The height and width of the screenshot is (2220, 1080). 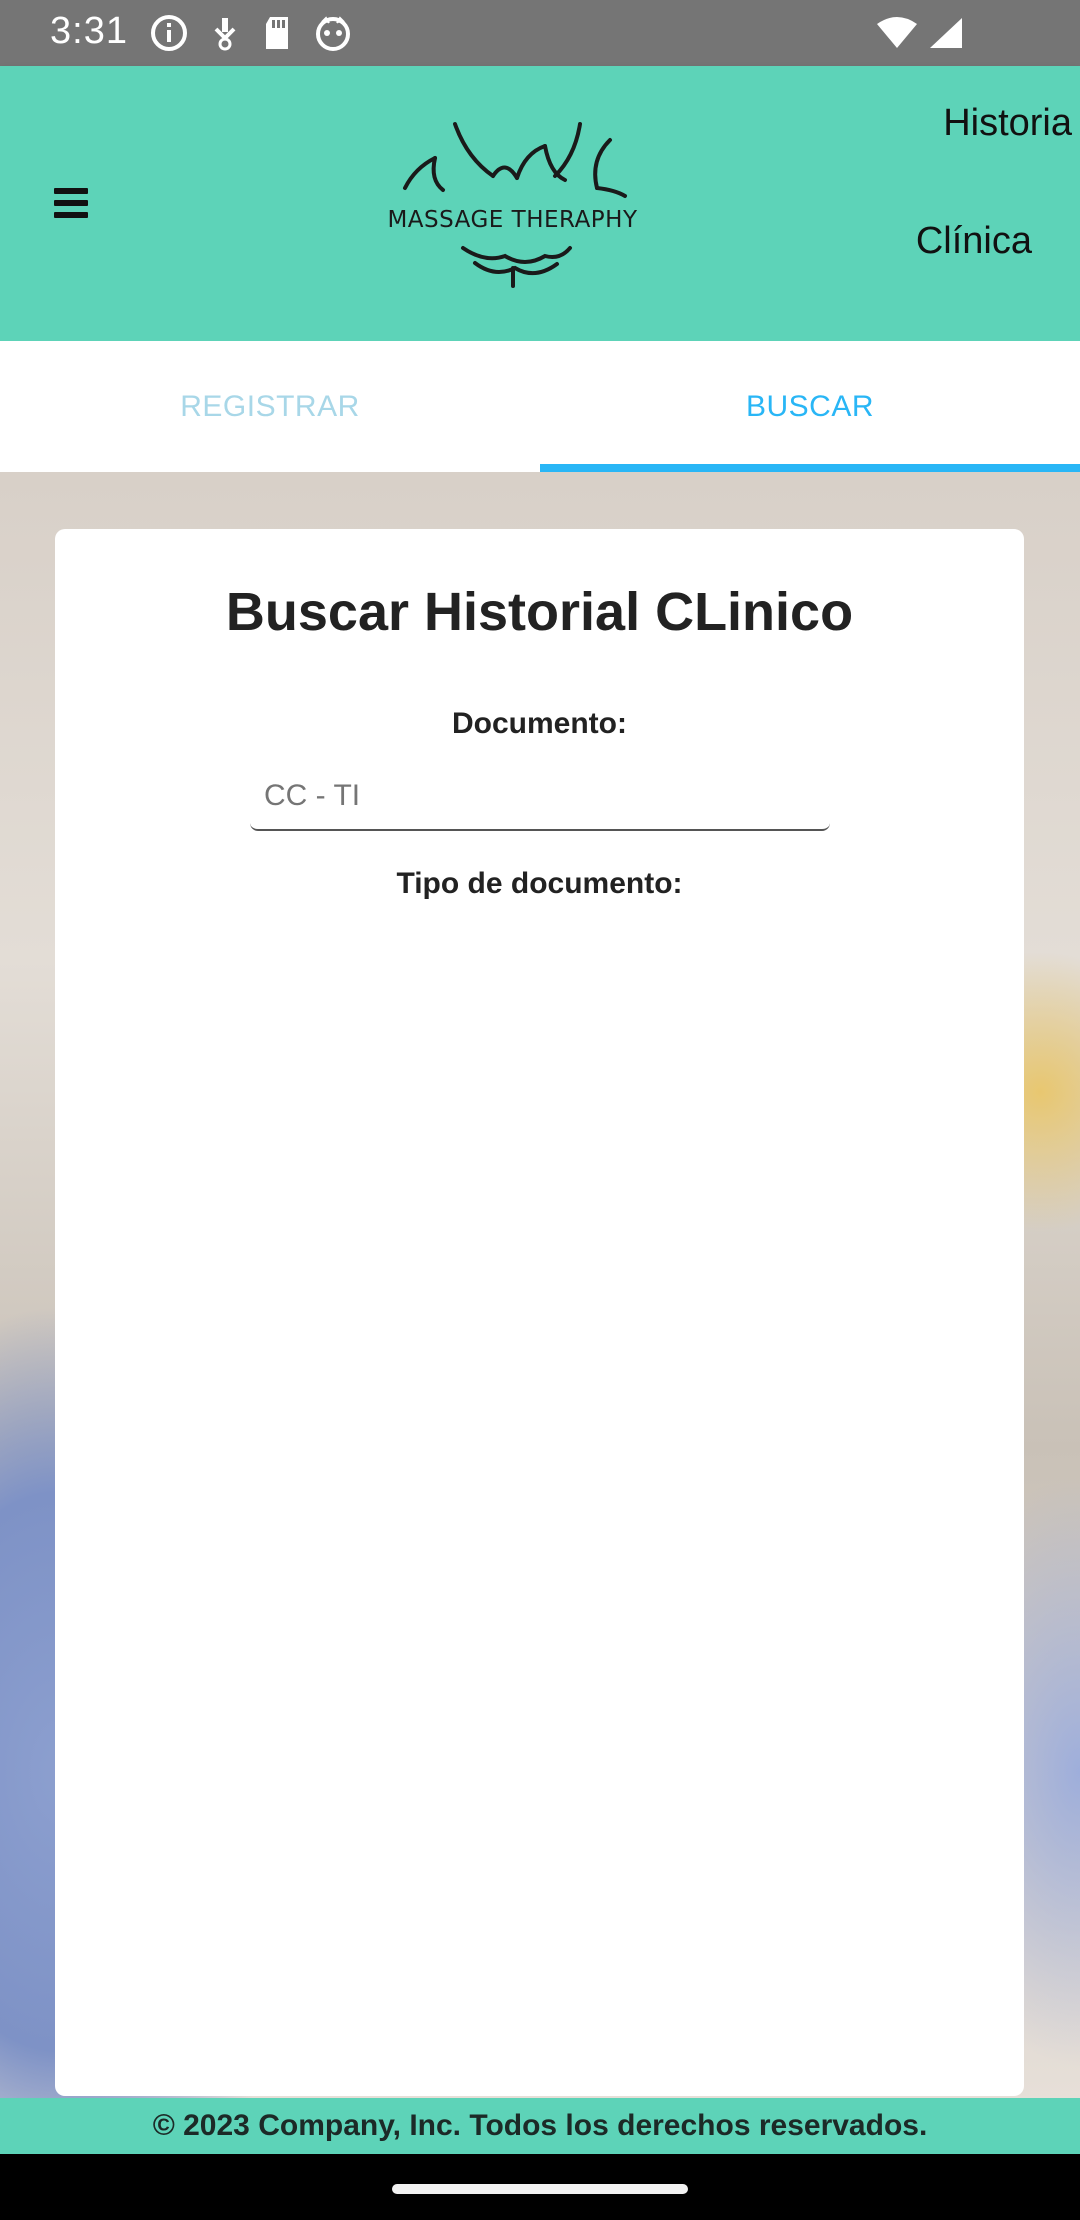 What do you see at coordinates (539, 723) in the screenshot?
I see `document-label: Documento:` at bounding box center [539, 723].